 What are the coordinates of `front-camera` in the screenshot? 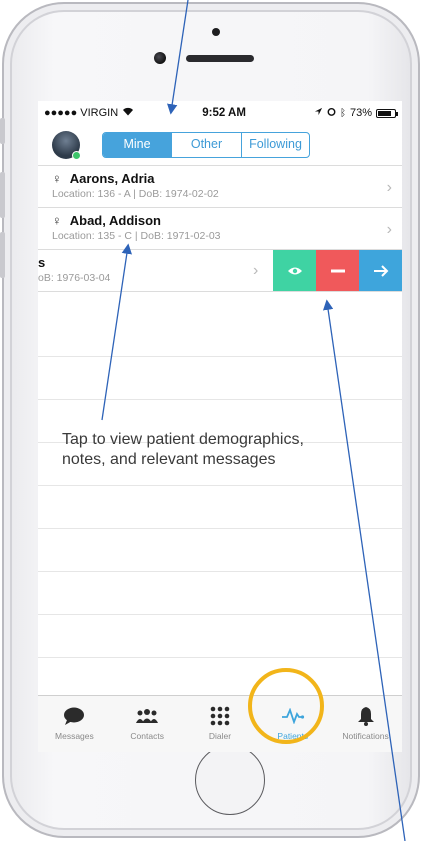 It's located at (160, 58).